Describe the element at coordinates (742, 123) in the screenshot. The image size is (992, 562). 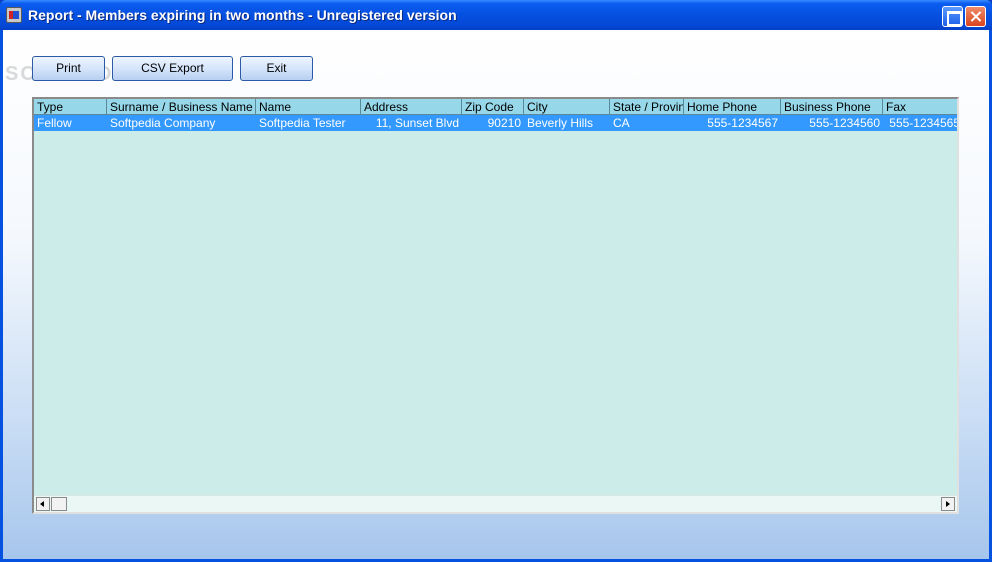
I see `cell-home-phone: 555-1234567` at that location.